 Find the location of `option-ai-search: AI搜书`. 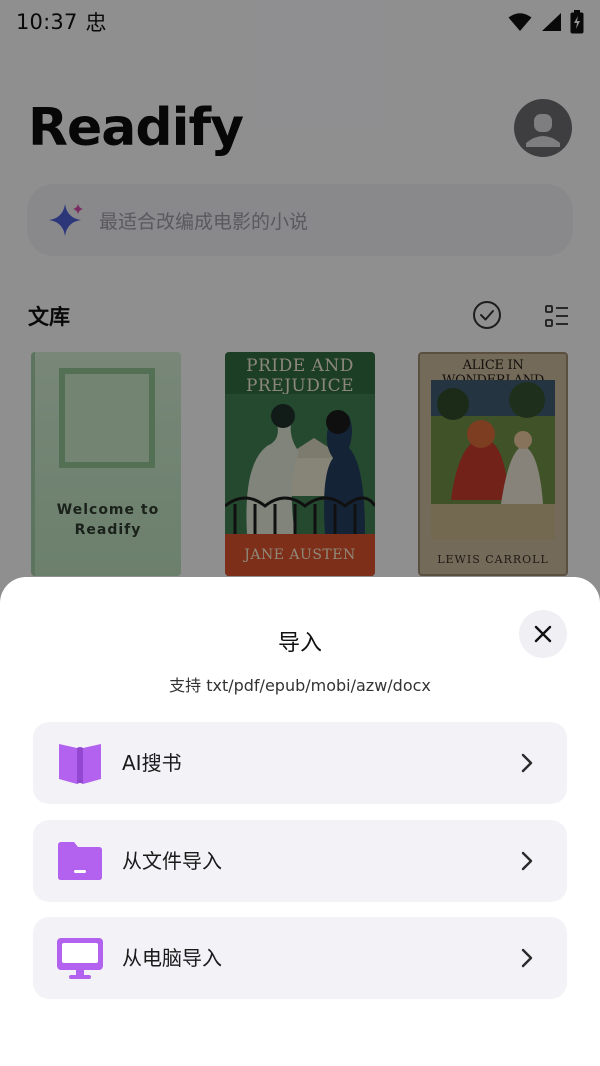

option-ai-search: AI搜书 is located at coordinates (300, 763).